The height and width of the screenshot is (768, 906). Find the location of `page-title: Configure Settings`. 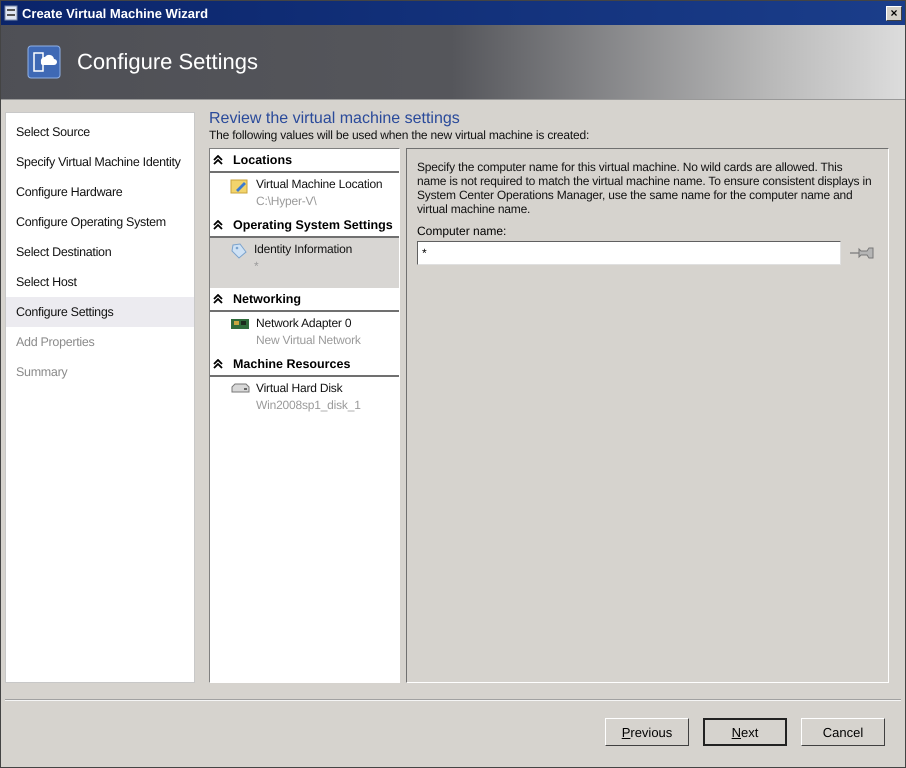

page-title: Configure Settings is located at coordinates (167, 62).